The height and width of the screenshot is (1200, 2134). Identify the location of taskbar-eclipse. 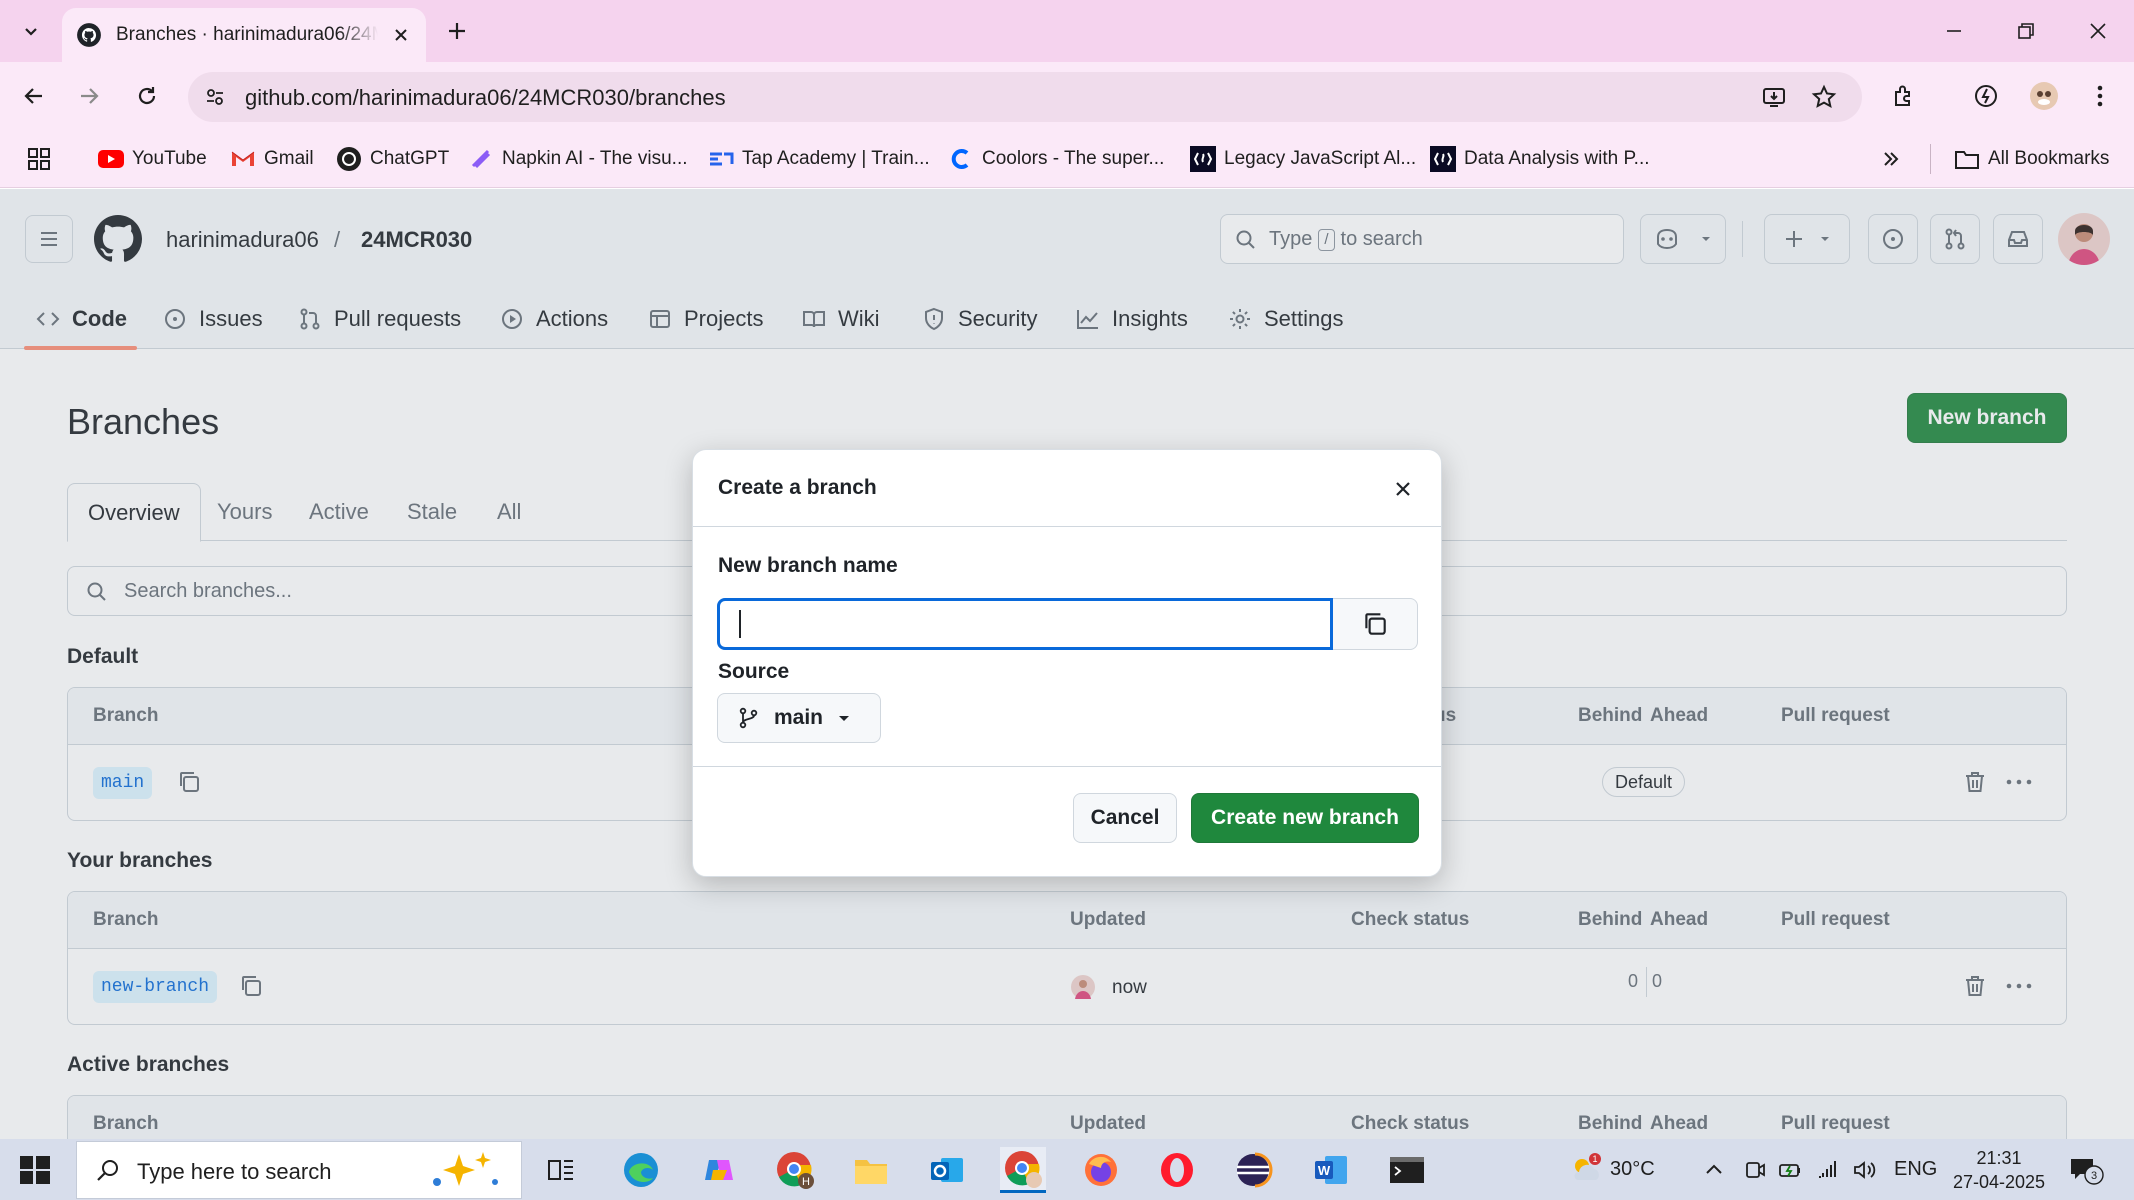
(1253, 1170).